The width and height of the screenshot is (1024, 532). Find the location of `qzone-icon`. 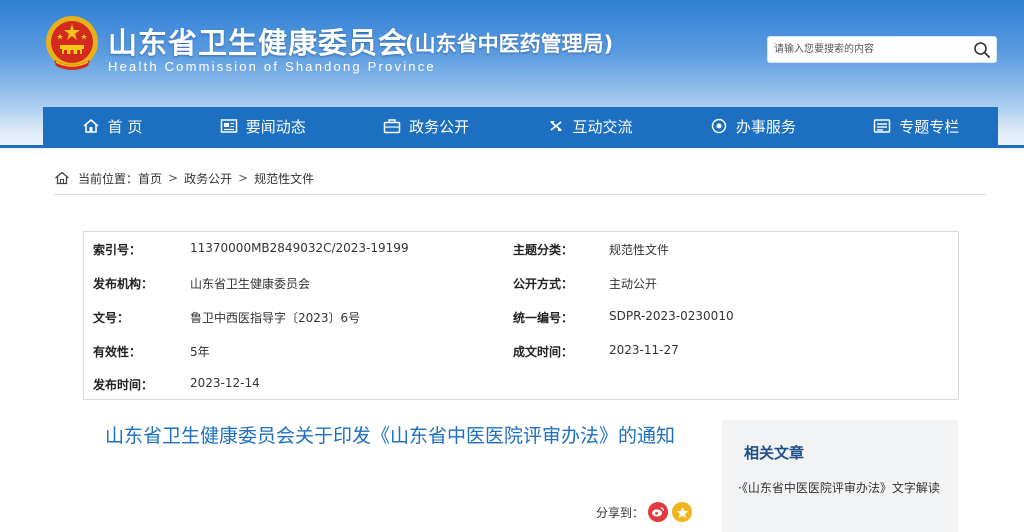

qzone-icon is located at coordinates (682, 512).